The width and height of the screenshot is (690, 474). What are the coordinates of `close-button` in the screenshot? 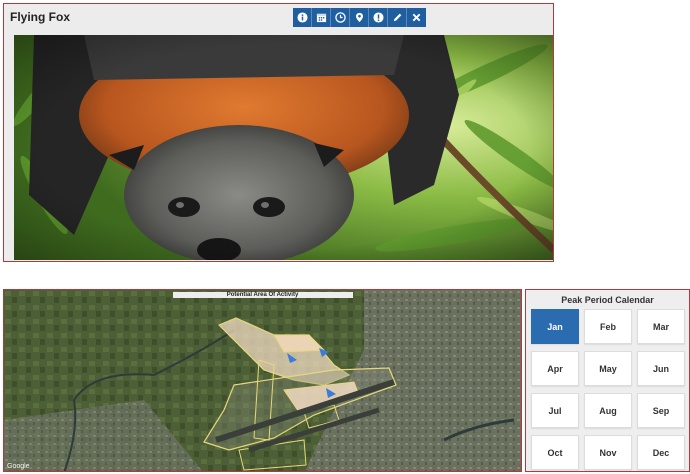 It's located at (416, 17).